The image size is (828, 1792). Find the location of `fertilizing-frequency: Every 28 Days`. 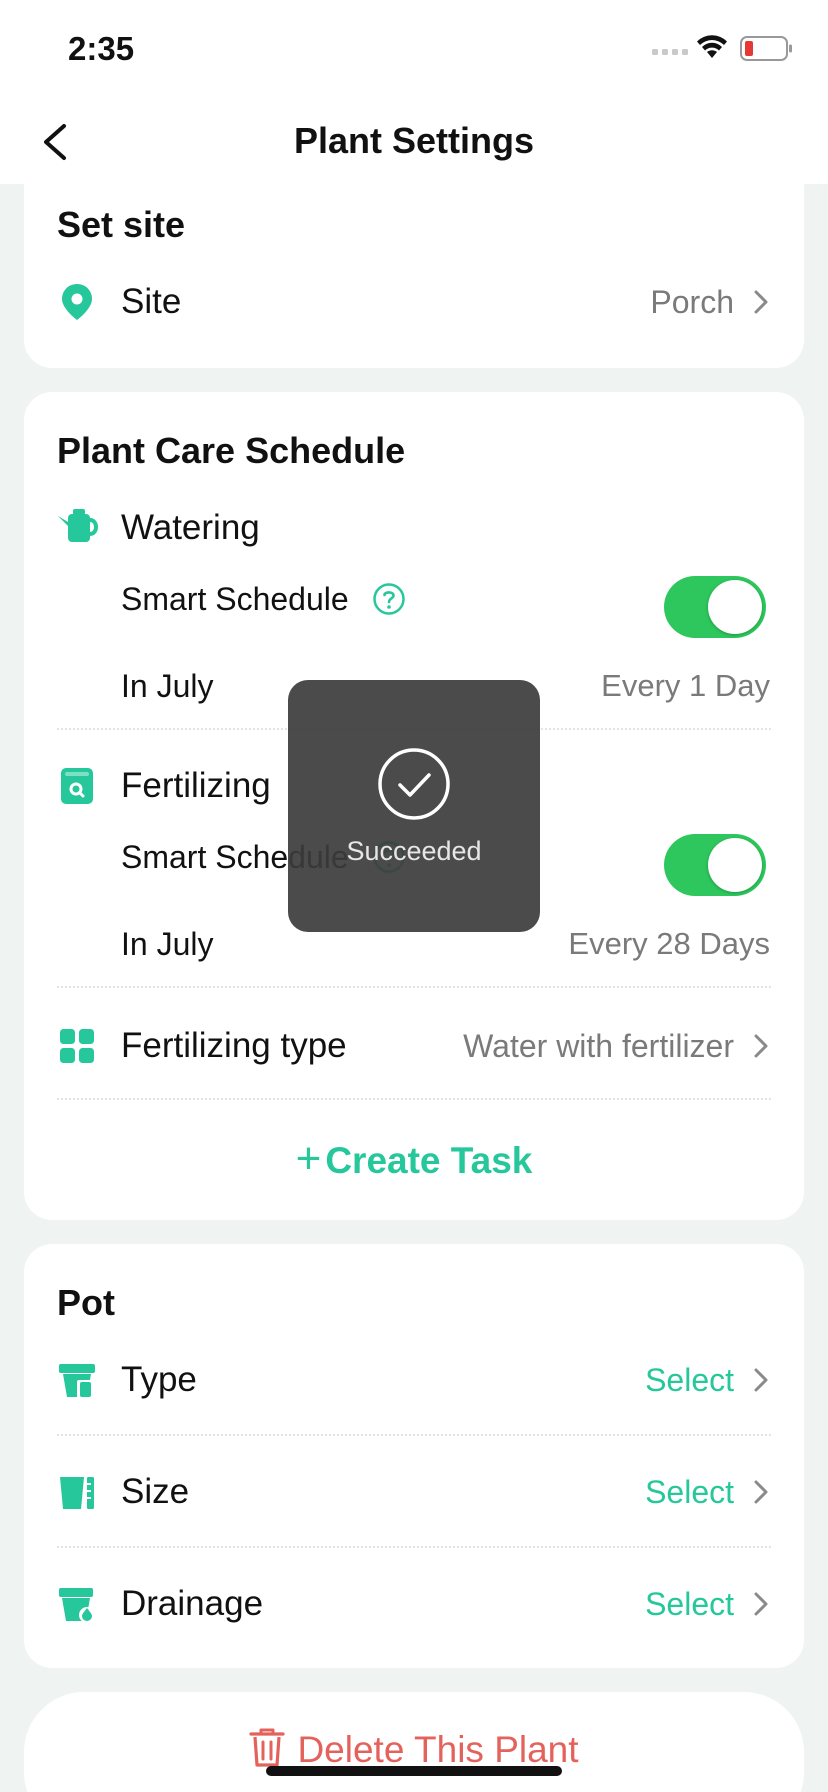

fertilizing-frequency: Every 28 Days is located at coordinates (669, 944).